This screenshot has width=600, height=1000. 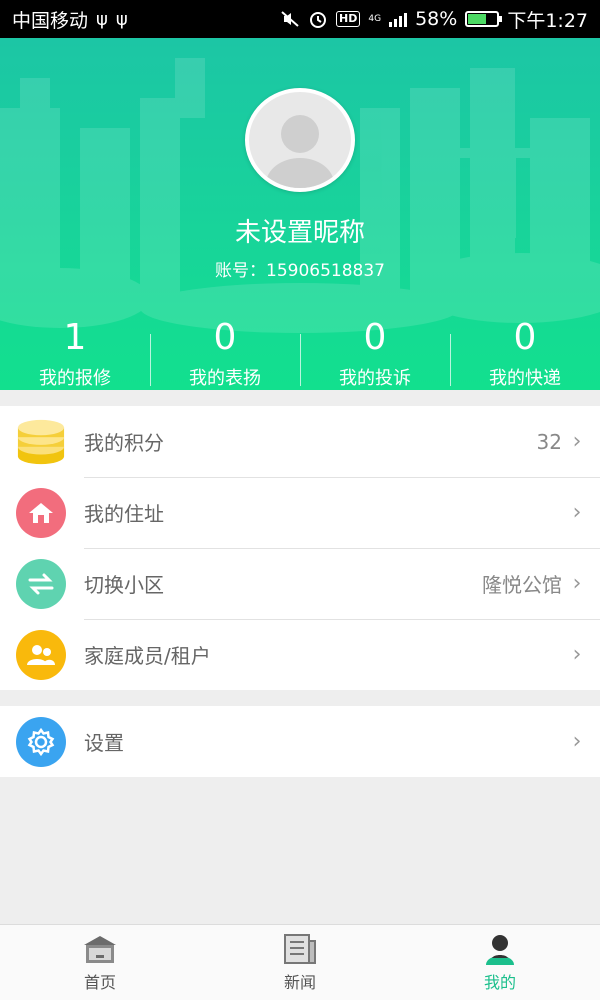 I want to click on user-icon, so click(x=500, y=950).